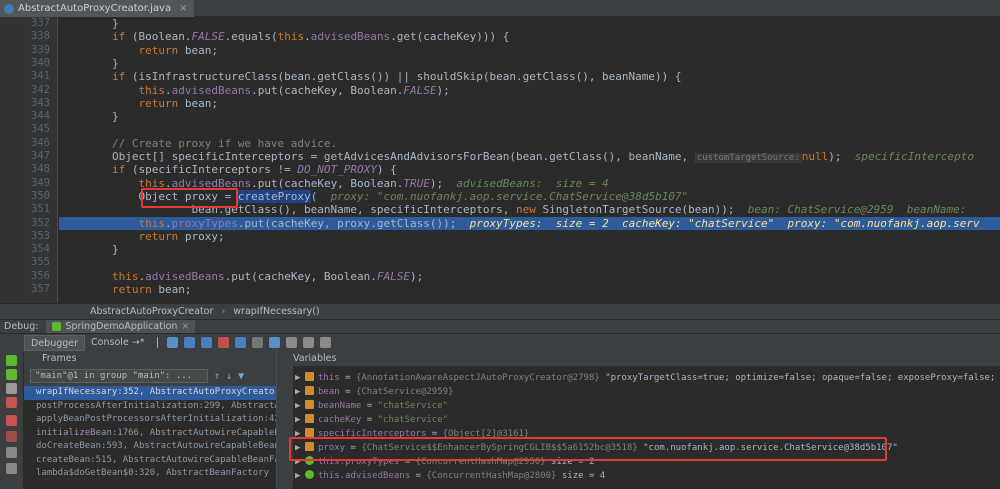  I want to click on line-number: 341, so click(25, 76).